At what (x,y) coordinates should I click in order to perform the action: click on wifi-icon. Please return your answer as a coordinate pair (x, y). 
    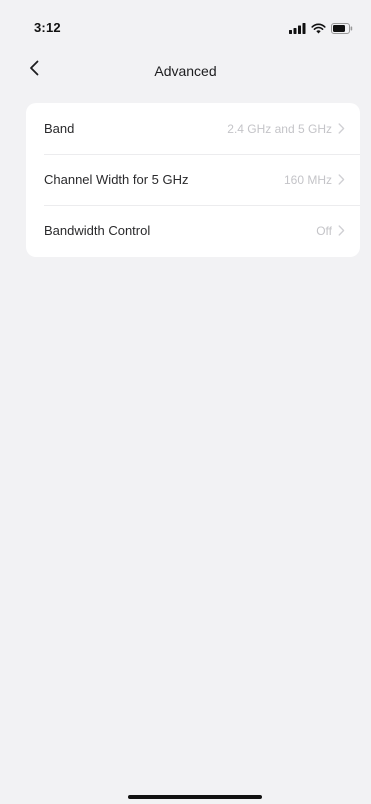
    Looking at the image, I should click on (318, 28).